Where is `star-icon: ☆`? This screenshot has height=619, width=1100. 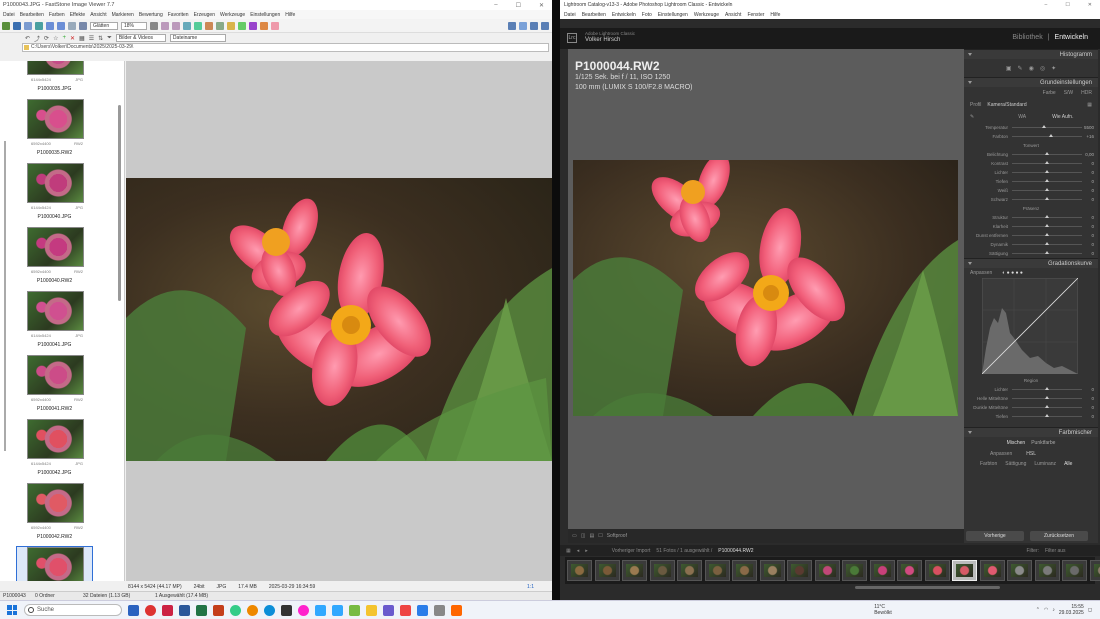
star-icon: ☆ is located at coordinates (55, 38).